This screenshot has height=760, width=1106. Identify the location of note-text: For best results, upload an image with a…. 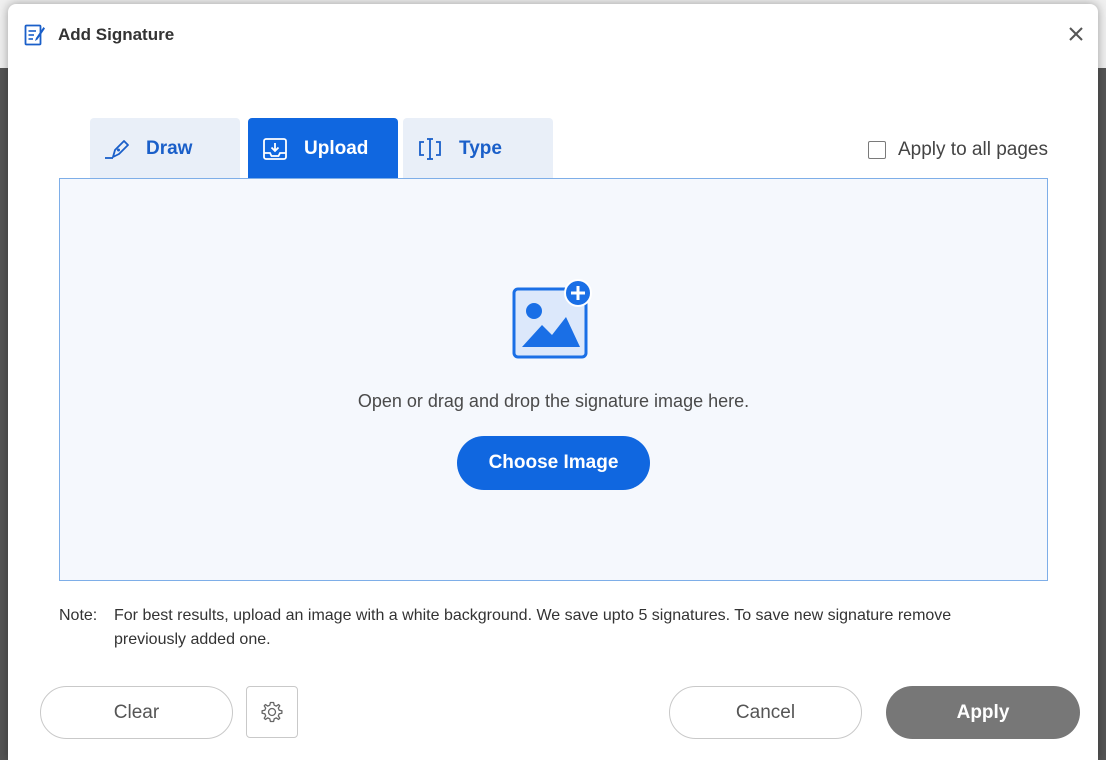
(533, 627).